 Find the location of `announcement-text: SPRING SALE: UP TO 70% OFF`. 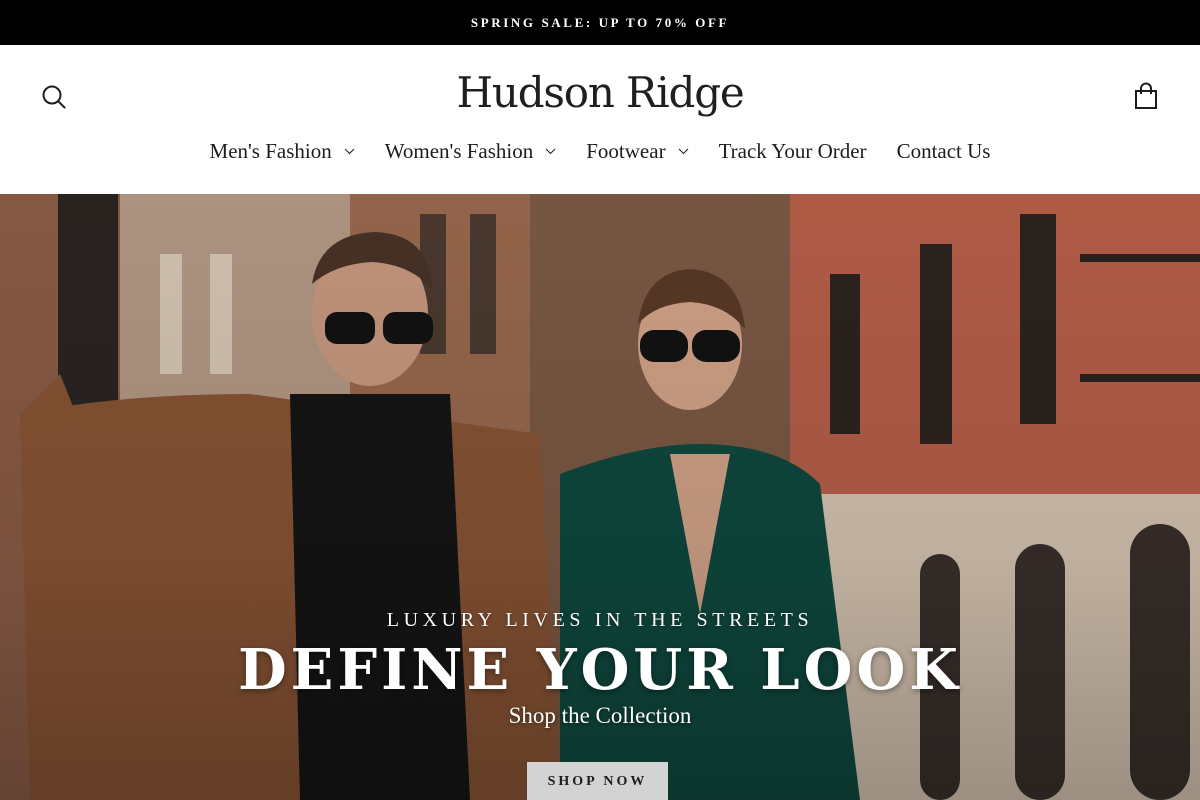

announcement-text: SPRING SALE: UP TO 70% OFF is located at coordinates (600, 22).